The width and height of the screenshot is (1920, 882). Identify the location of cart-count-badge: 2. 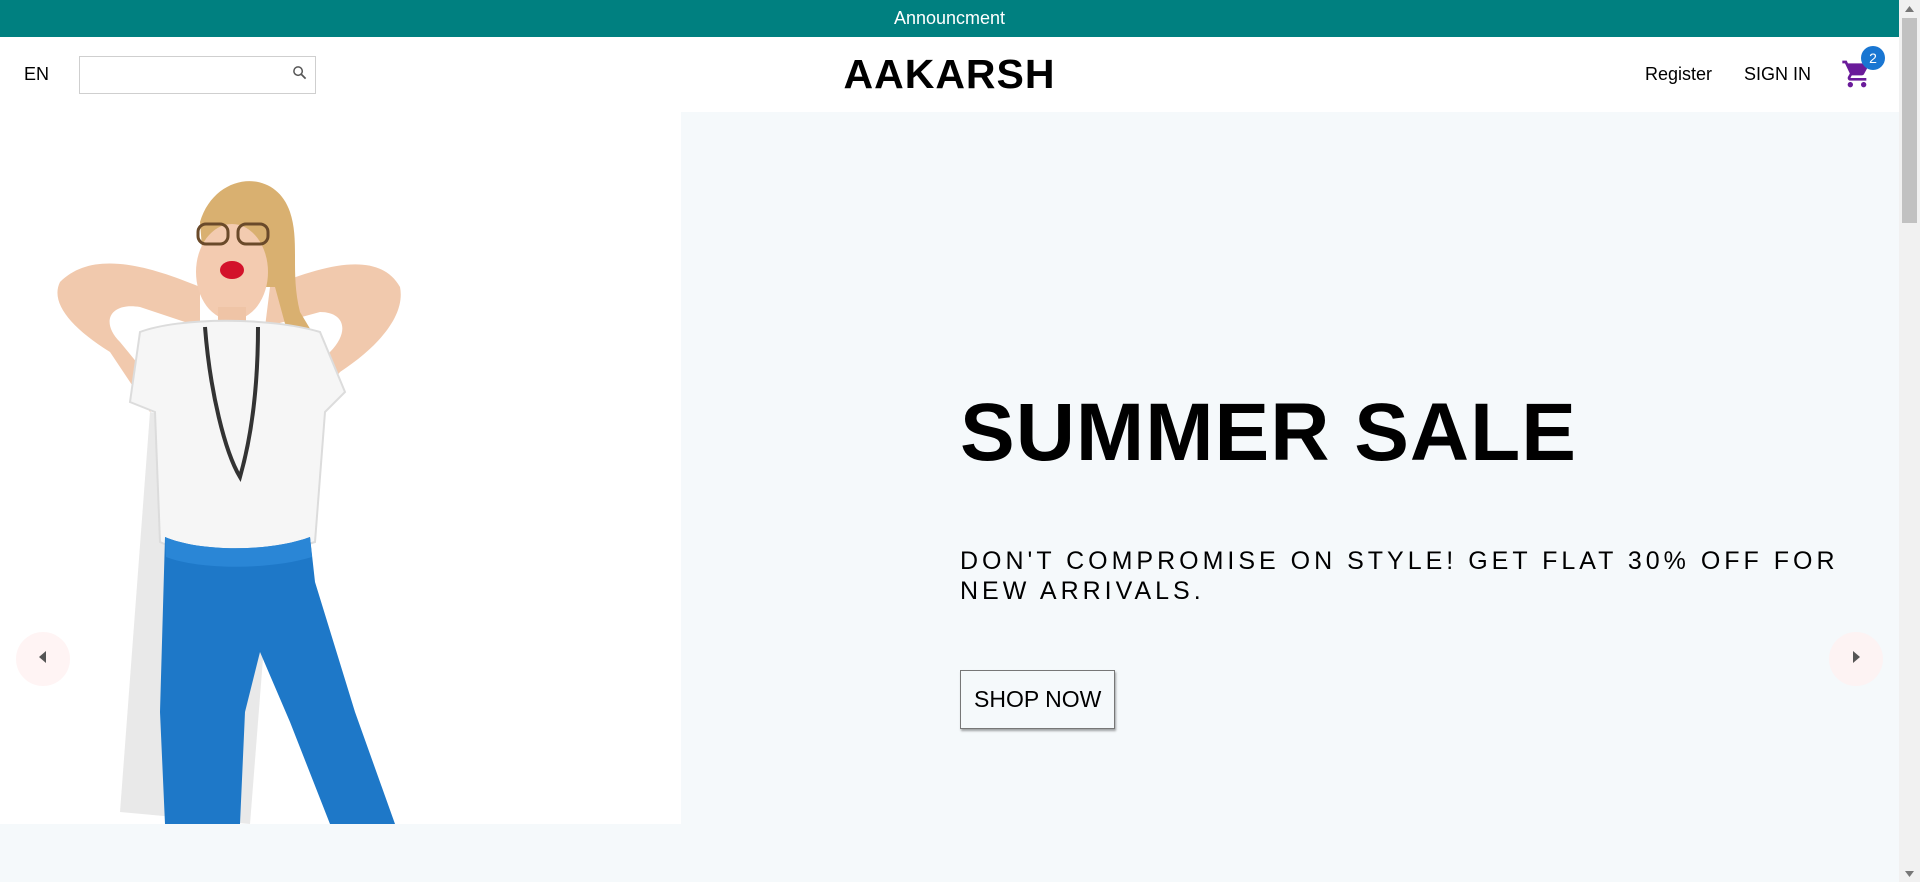
(1873, 57).